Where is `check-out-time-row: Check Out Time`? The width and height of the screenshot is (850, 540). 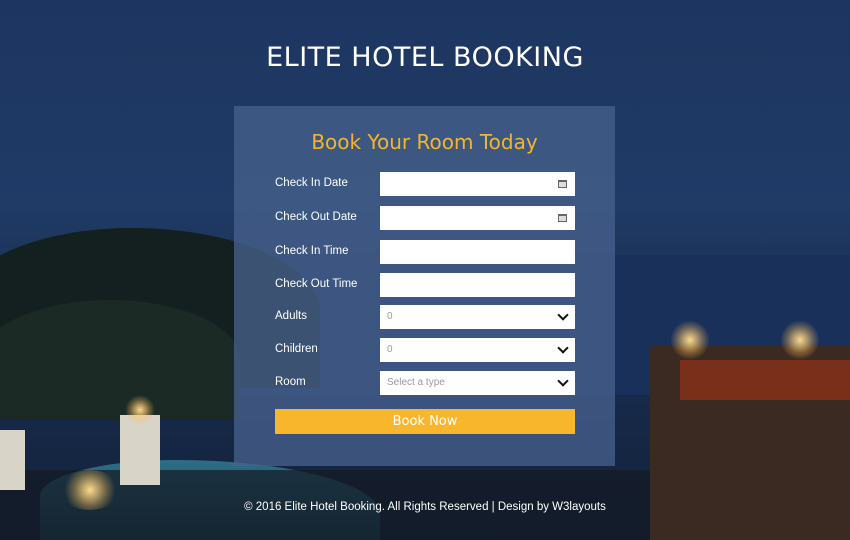
check-out-time-row: Check Out Time is located at coordinates (425, 285).